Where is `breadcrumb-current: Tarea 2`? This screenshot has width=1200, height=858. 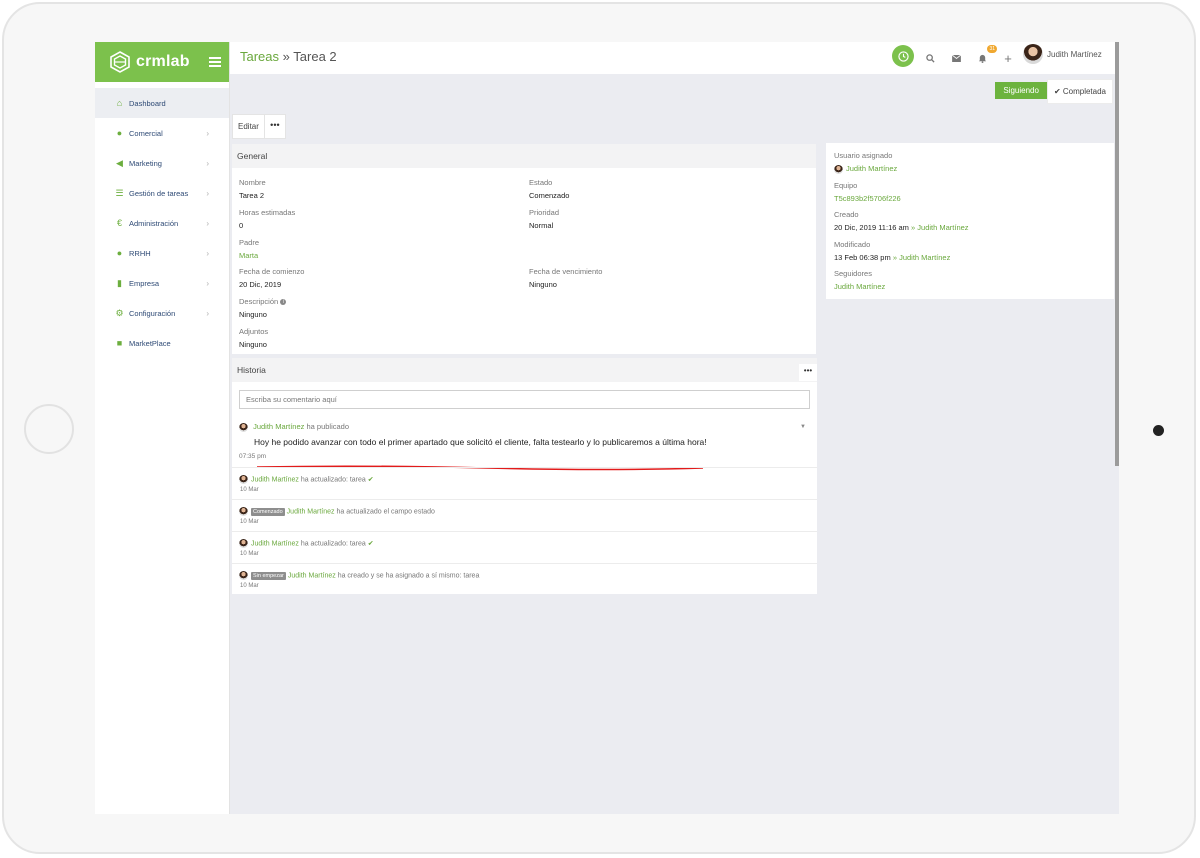
breadcrumb-current: Tarea 2 is located at coordinates (315, 56).